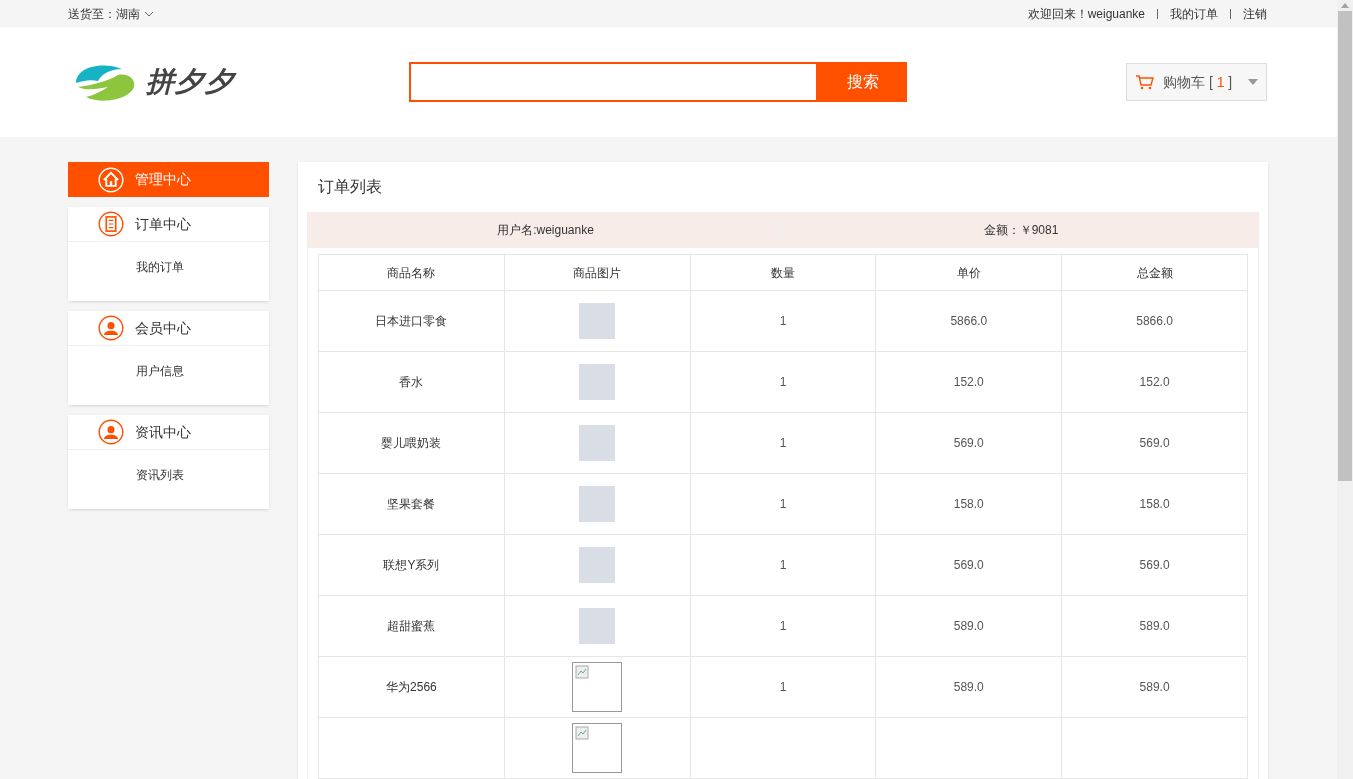 The width and height of the screenshot is (1353, 779). Describe the element at coordinates (350, 187) in the screenshot. I see `panel-title: 订单列表` at that location.